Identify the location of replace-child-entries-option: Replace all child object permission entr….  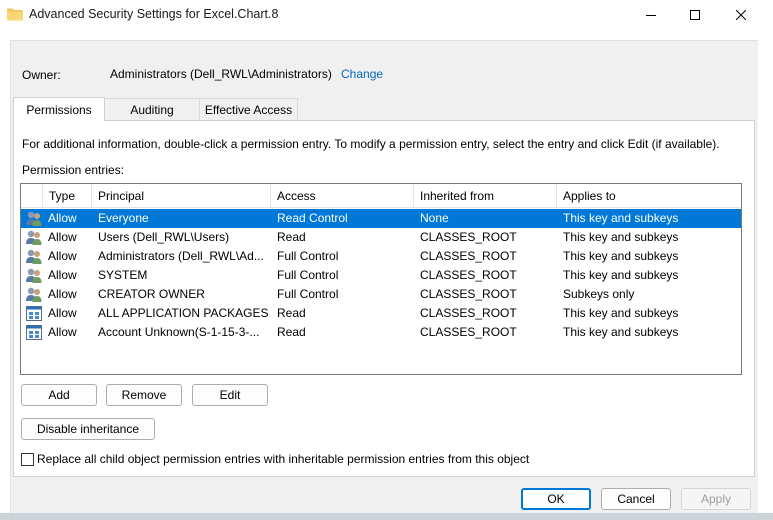
(275, 459).